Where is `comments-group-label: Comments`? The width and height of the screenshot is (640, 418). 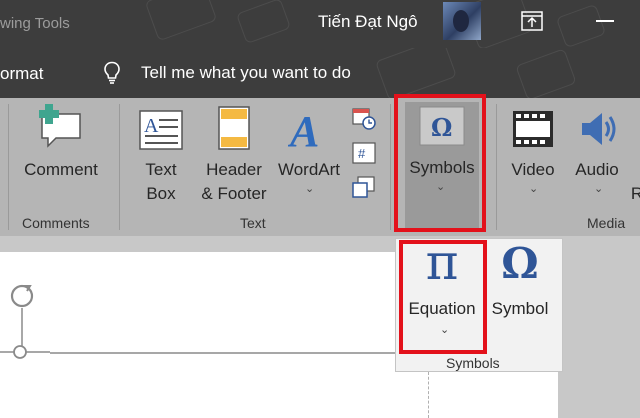
comments-group-label: Comments is located at coordinates (56, 223).